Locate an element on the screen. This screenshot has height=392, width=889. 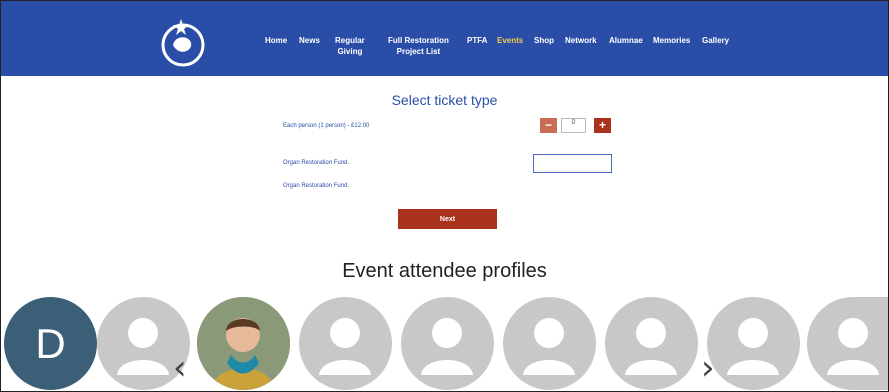
next-button: Next is located at coordinates (447, 219).